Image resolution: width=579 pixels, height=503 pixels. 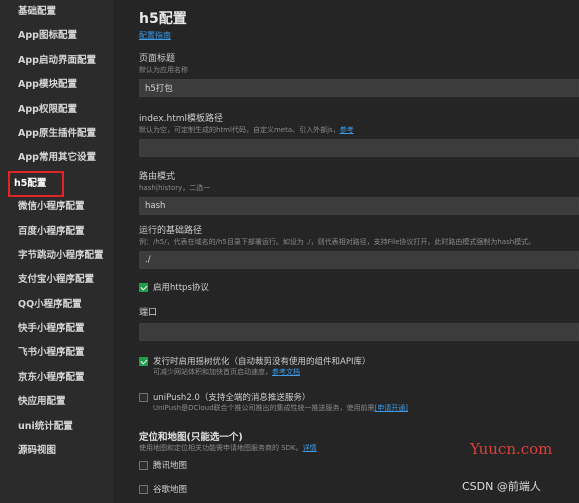 I want to click on base-path-label: 运行的基础路径, so click(x=171, y=231).